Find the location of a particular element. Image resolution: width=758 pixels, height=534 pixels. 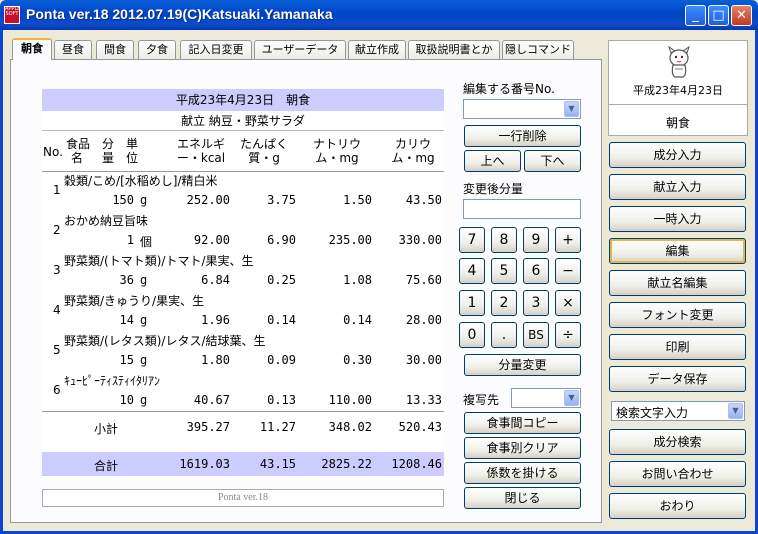

tab-dinner: 夕食 is located at coordinates (157, 49).